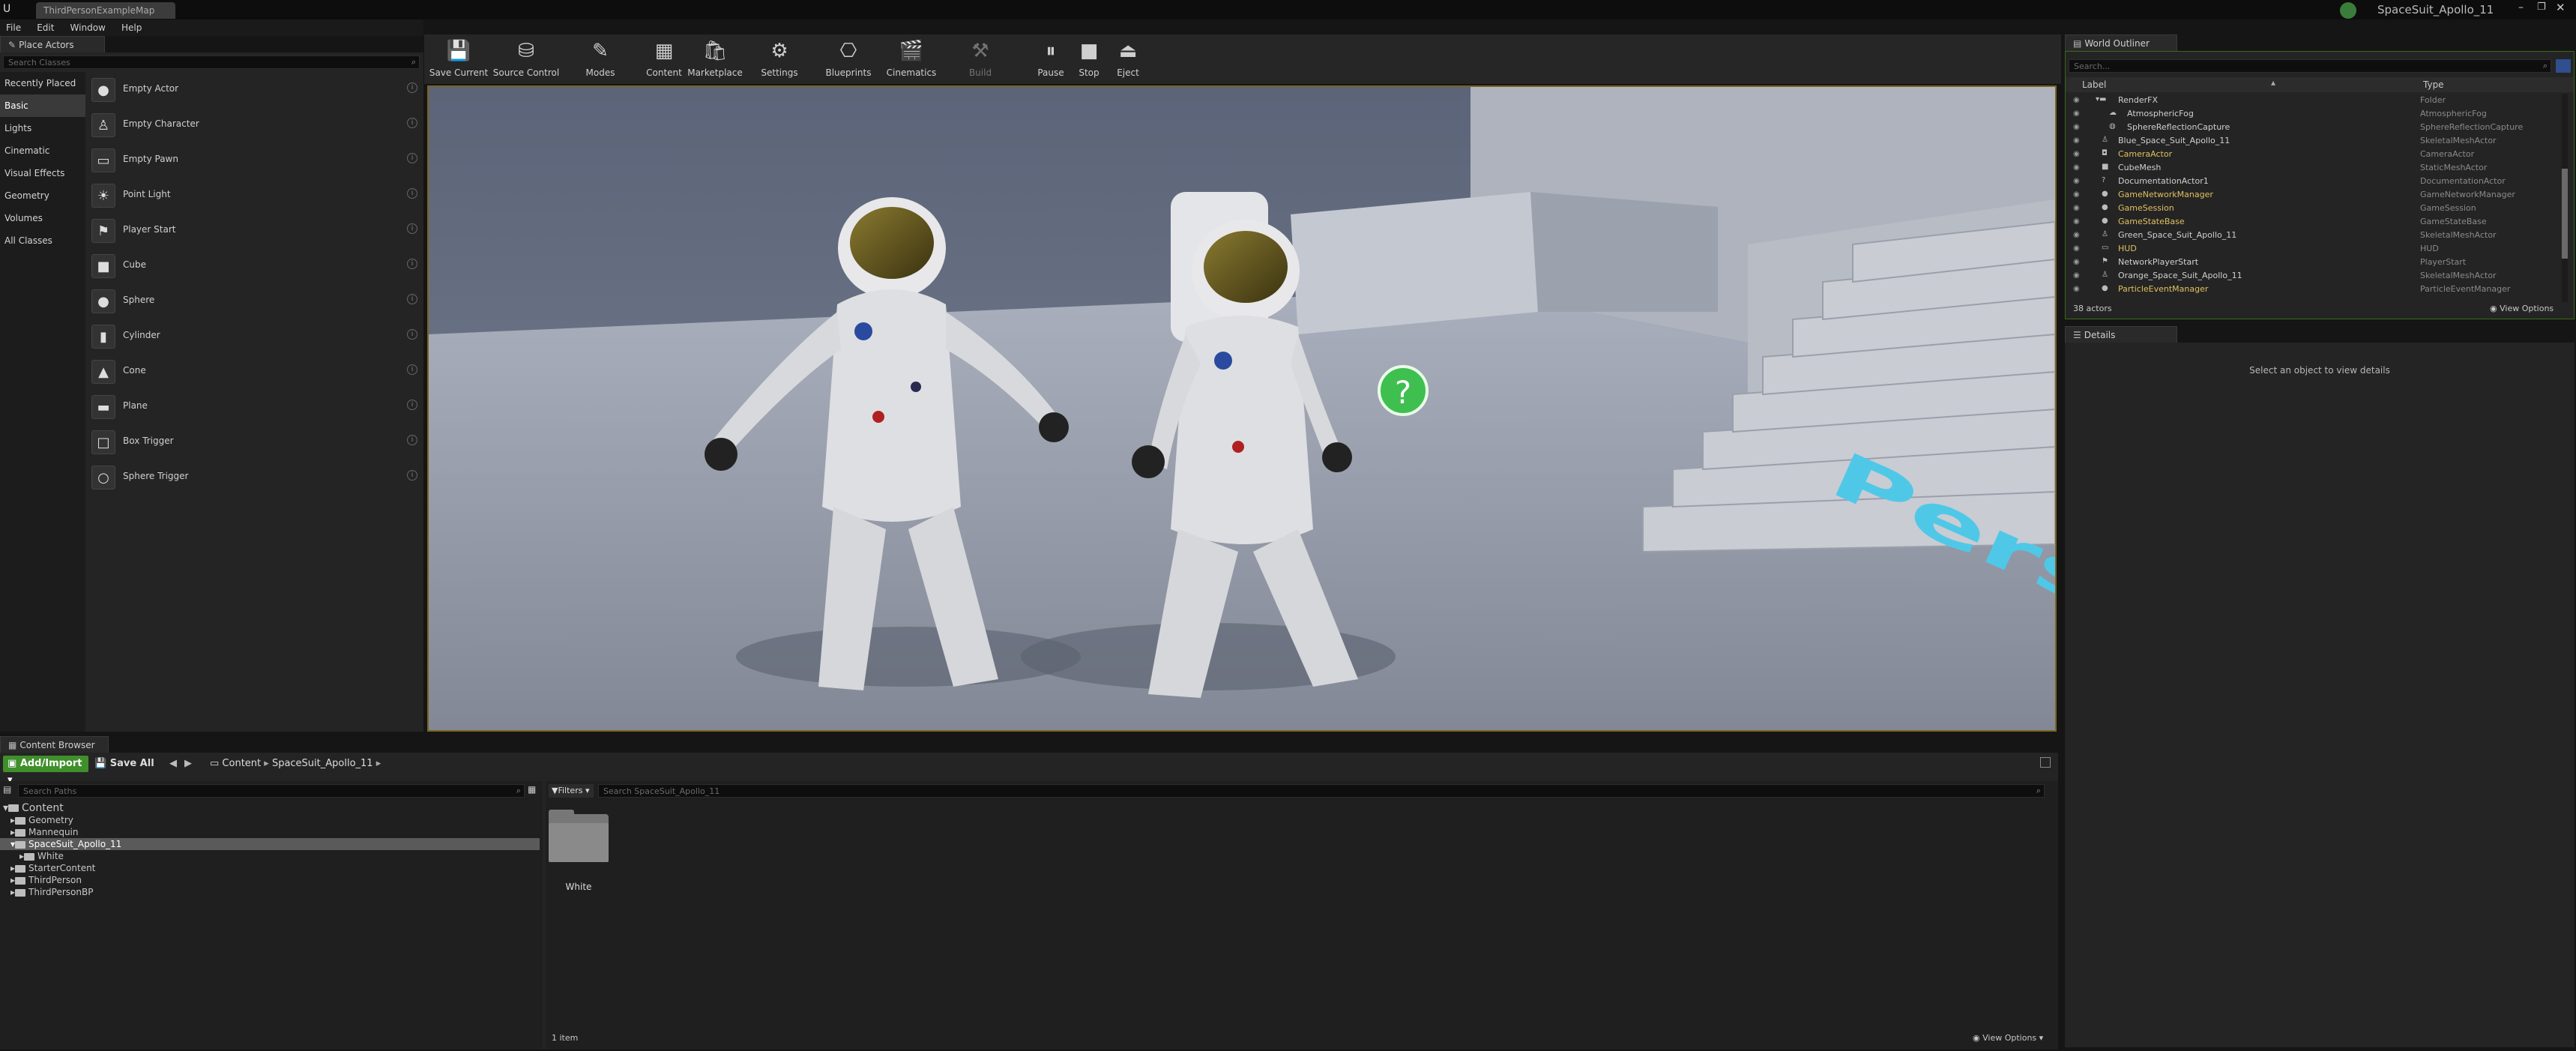  What do you see at coordinates (255, 371) in the screenshot?
I see `actor-item: ▲ Cone i` at bounding box center [255, 371].